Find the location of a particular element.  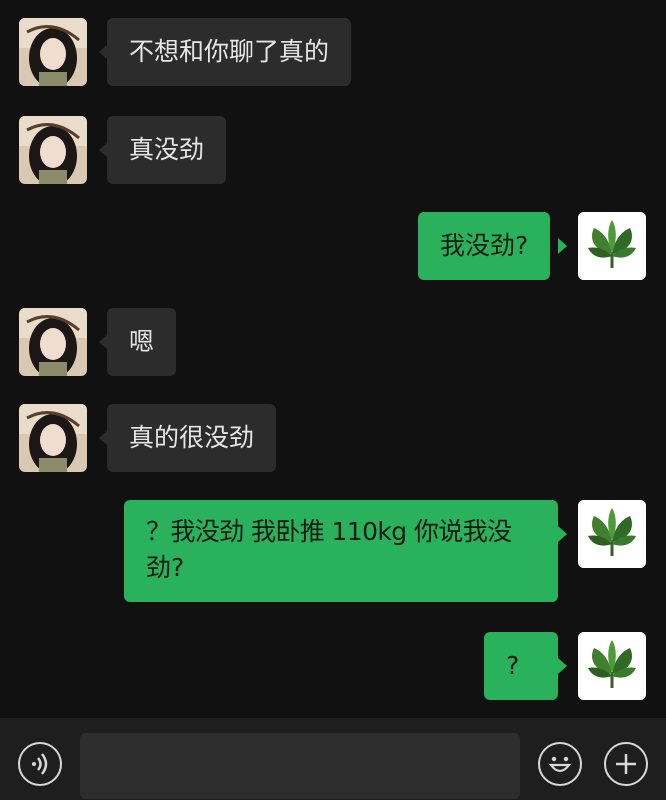

message-bubble: ? is located at coordinates (521, 666).